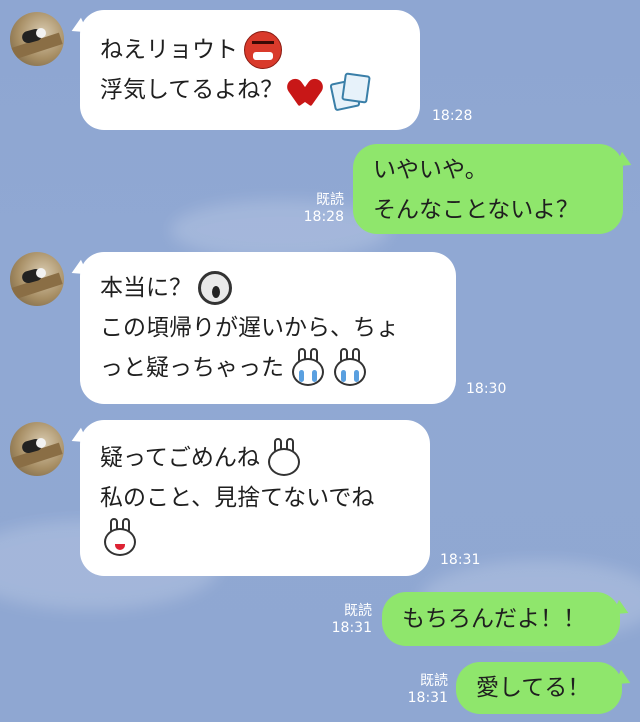  Describe the element at coordinates (250, 70) in the screenshot. I see `message-bubble-incoming: ねえリョウト 浮気してるよね？` at that location.